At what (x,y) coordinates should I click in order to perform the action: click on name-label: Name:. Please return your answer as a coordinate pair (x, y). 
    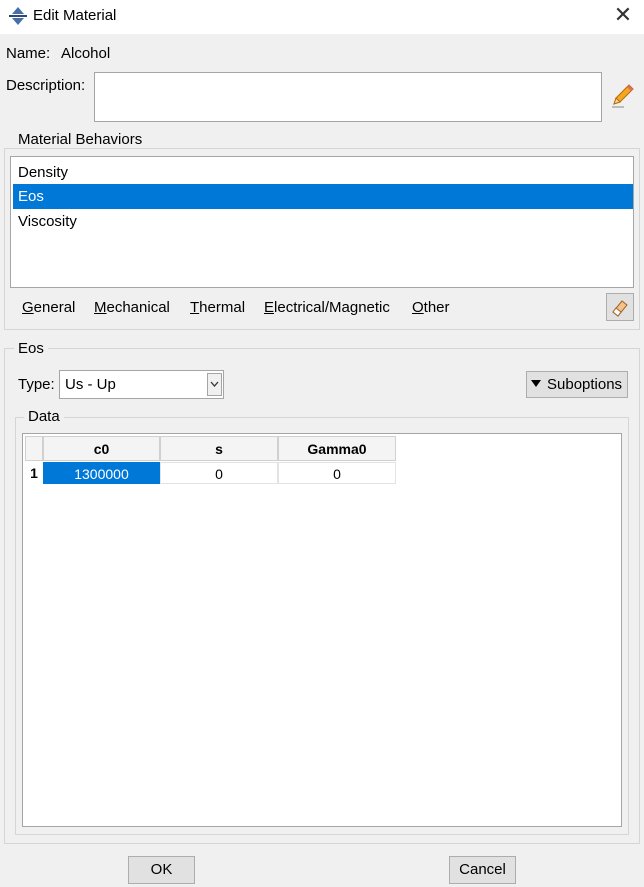
    Looking at the image, I should click on (28, 53).